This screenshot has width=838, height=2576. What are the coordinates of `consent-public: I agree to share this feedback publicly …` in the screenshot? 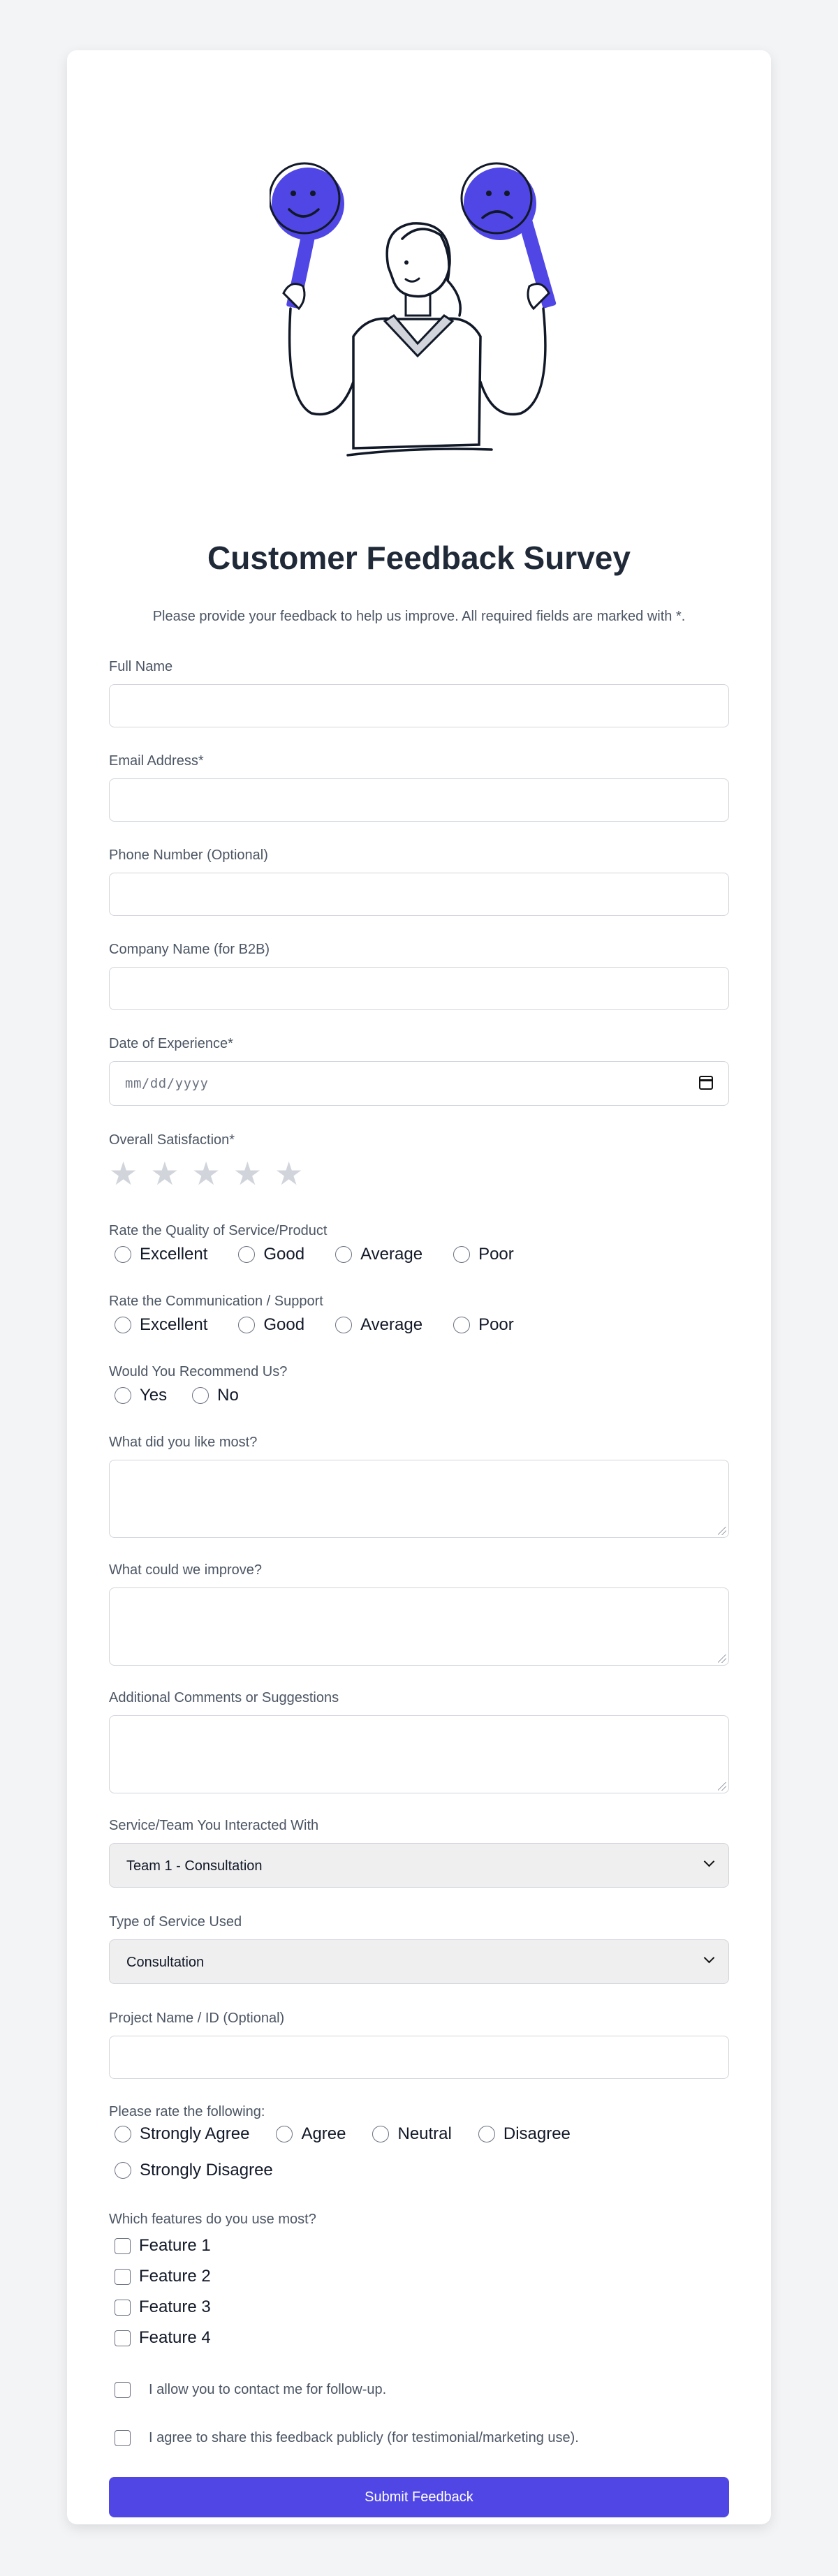 It's located at (419, 2438).